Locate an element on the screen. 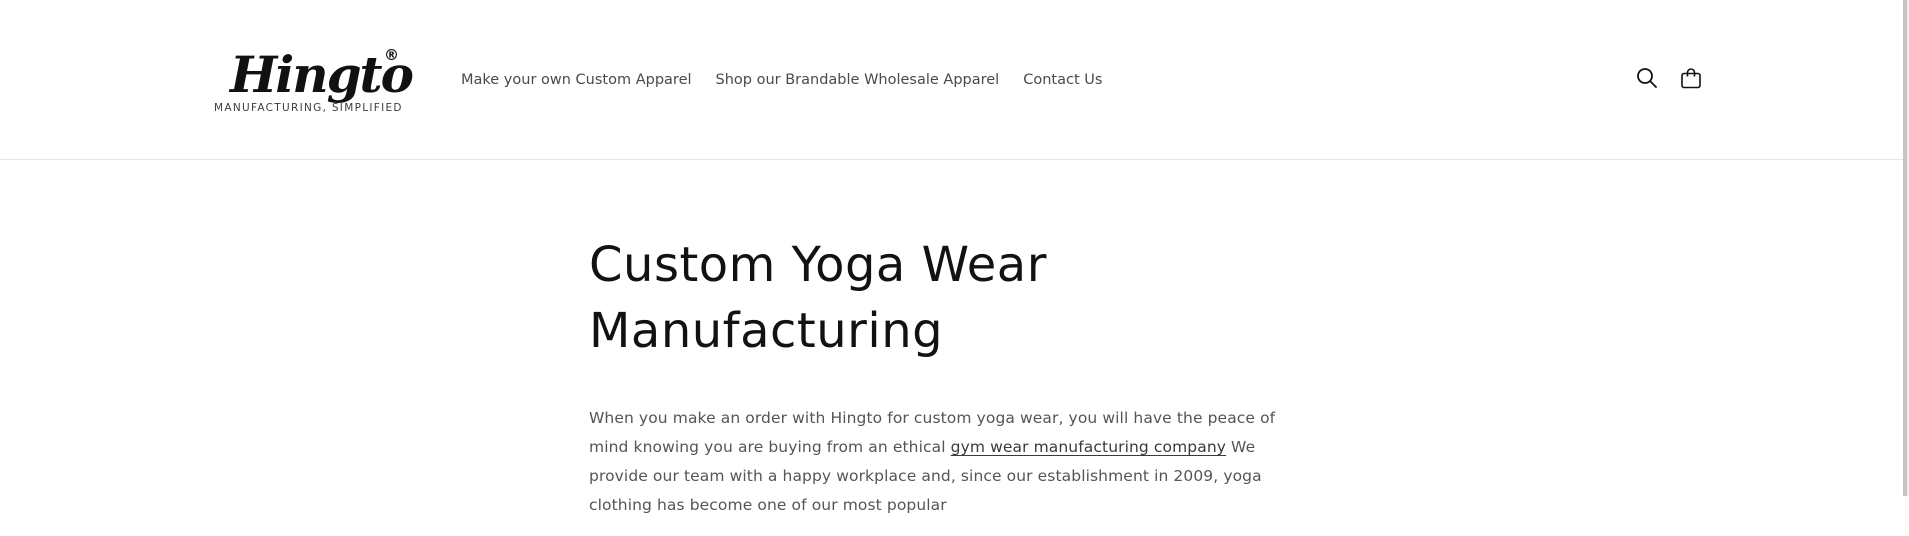 Image resolution: width=1909 pixels, height=536 pixels. scrollbar-thumb is located at coordinates (1905, 248).